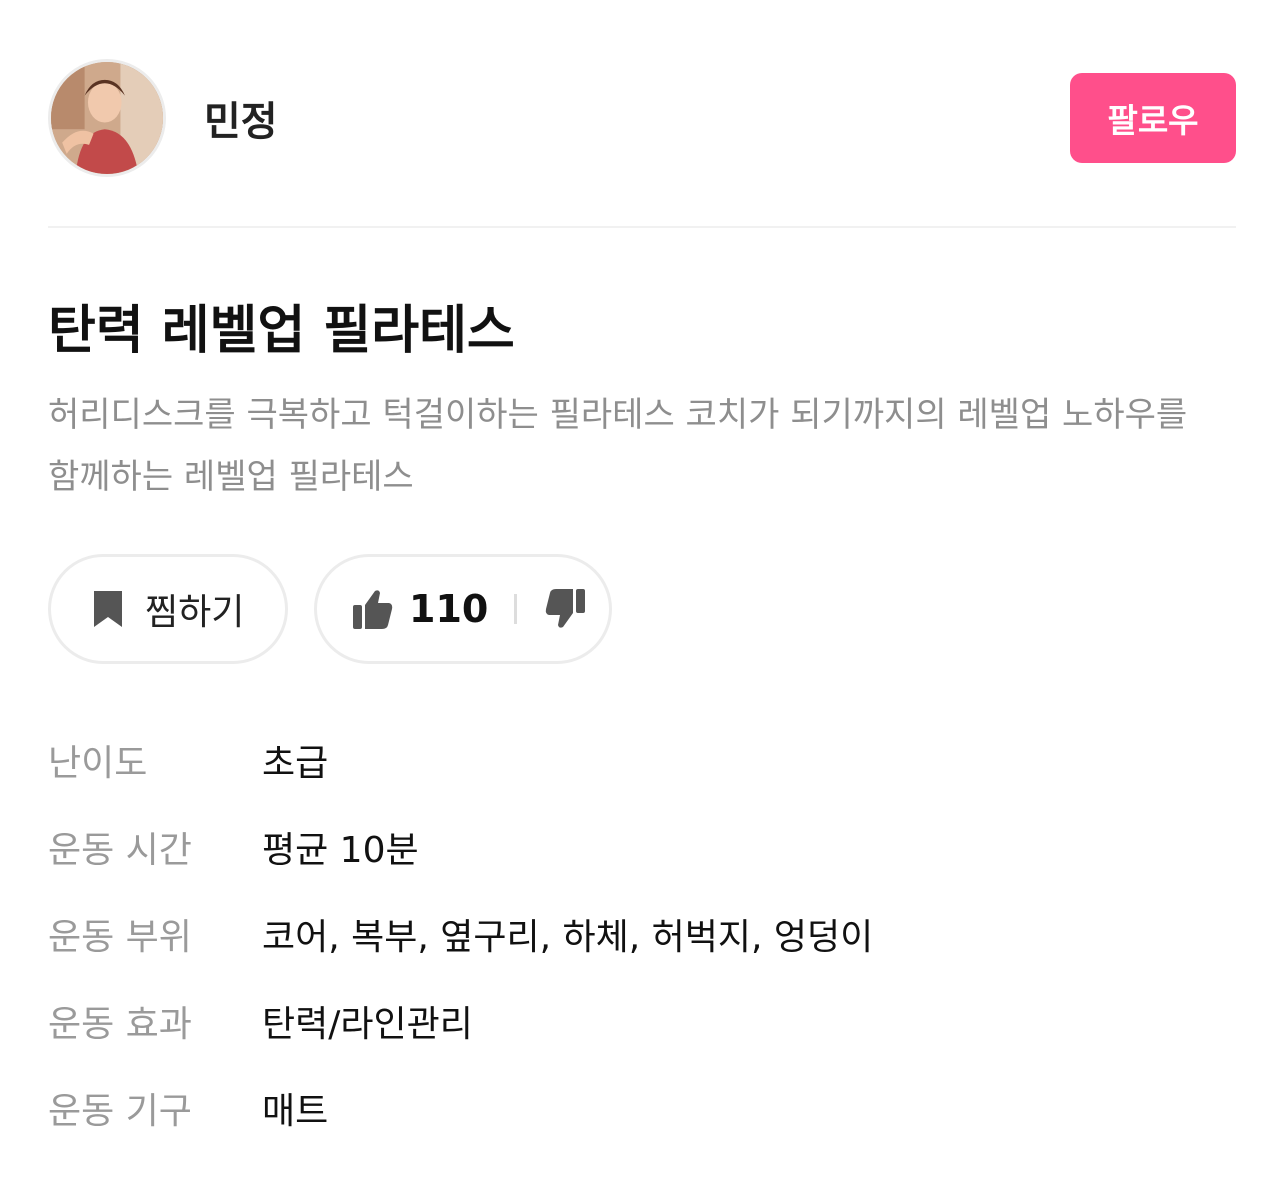  I want to click on like-dislike-control: 110, so click(463, 609).